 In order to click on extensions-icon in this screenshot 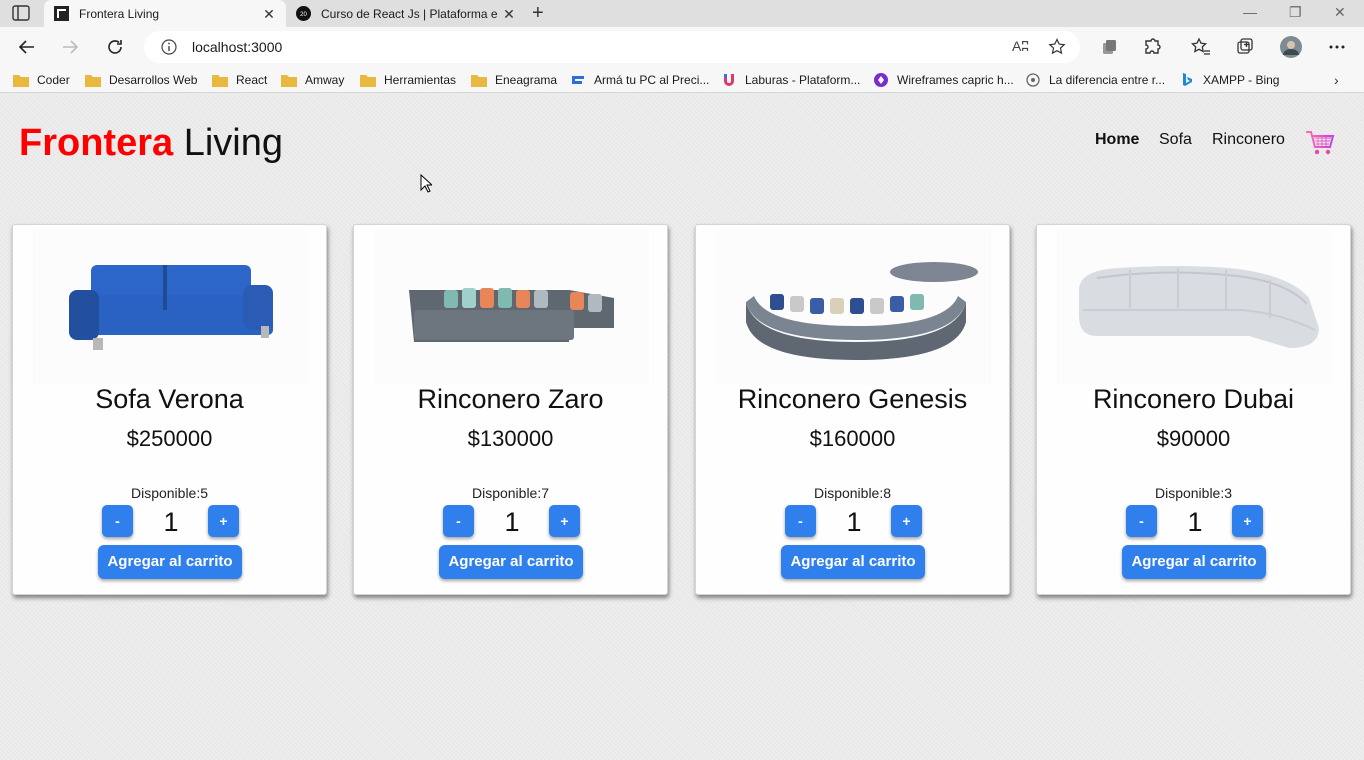, I will do `click(1152, 47)`.